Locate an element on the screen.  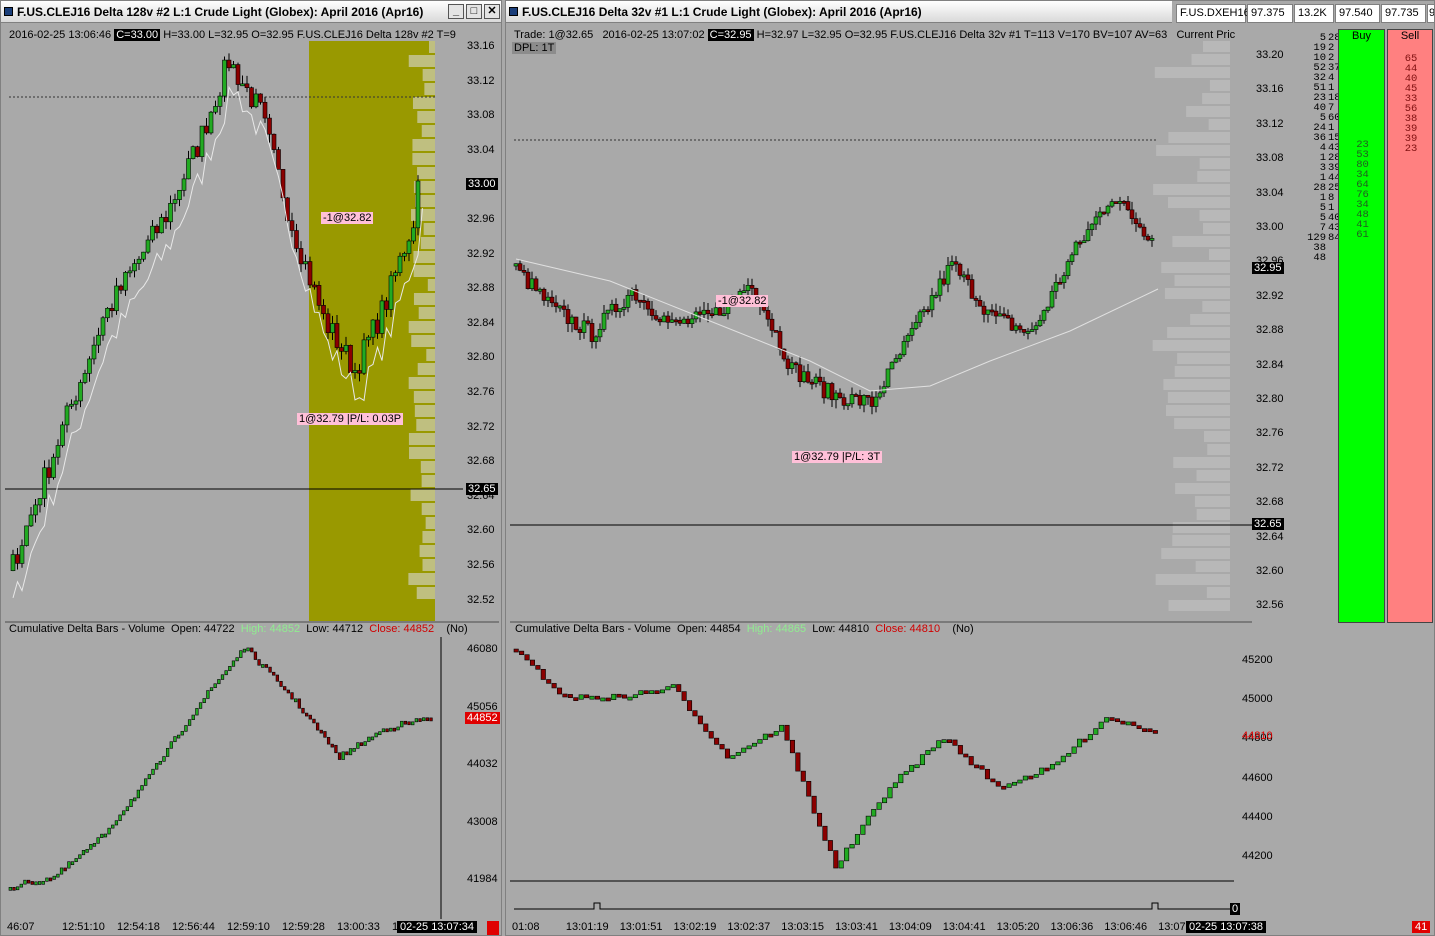
right-delta-tick: 45200 is located at coordinates (1257, 660).